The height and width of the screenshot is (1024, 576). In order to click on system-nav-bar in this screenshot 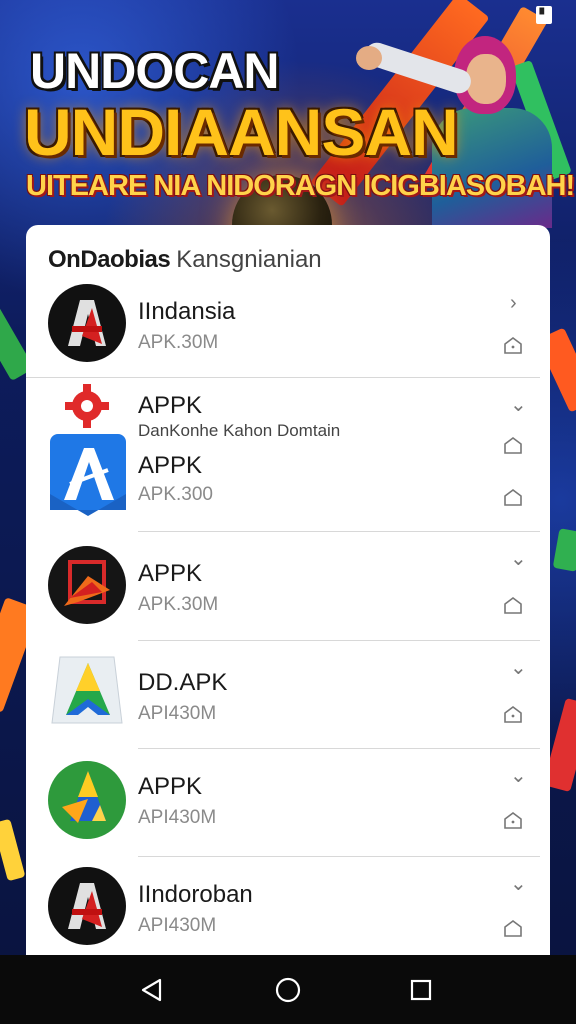, I will do `click(288, 989)`.